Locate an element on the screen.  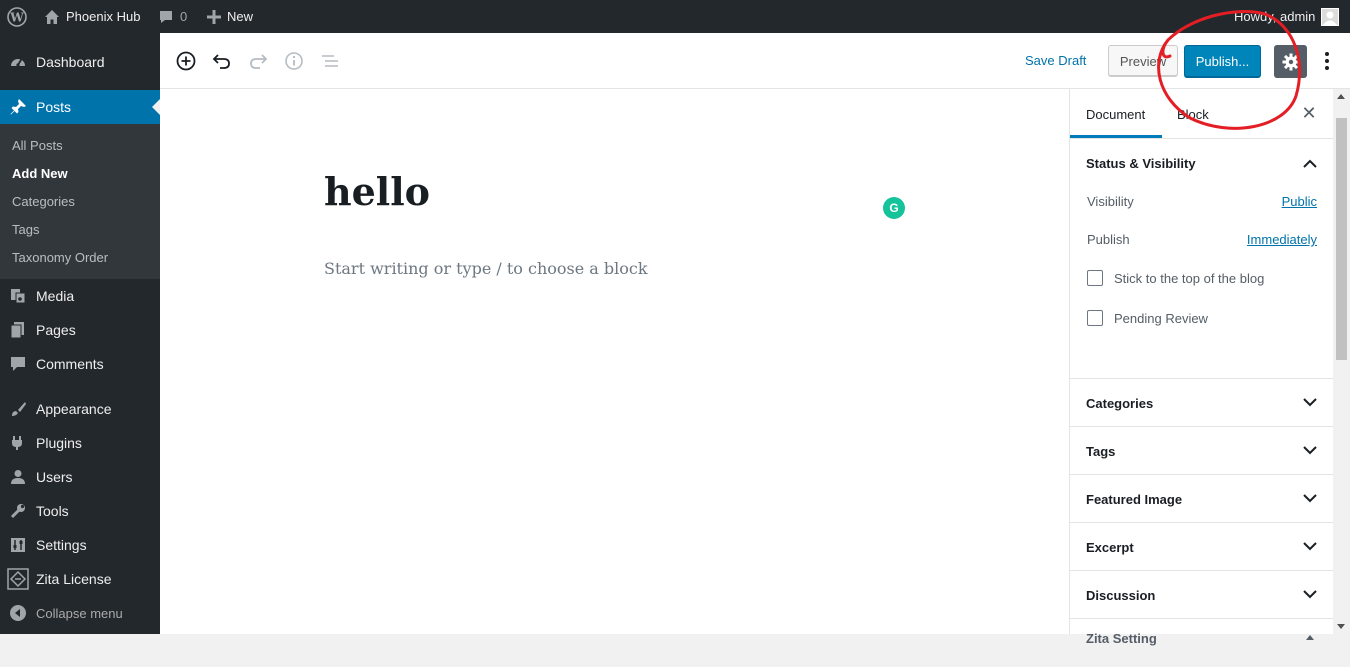
pending-review-label: Pending Review is located at coordinates (1161, 318).